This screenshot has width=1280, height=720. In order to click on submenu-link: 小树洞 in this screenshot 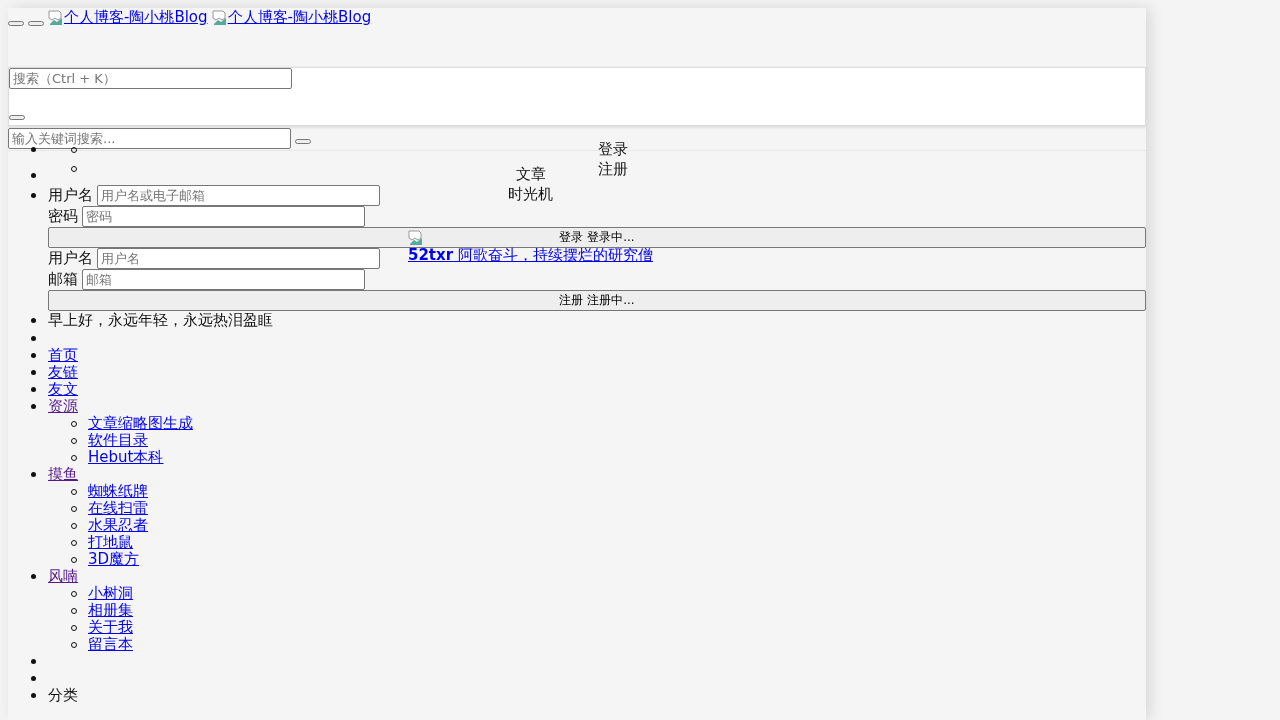, I will do `click(110, 593)`.